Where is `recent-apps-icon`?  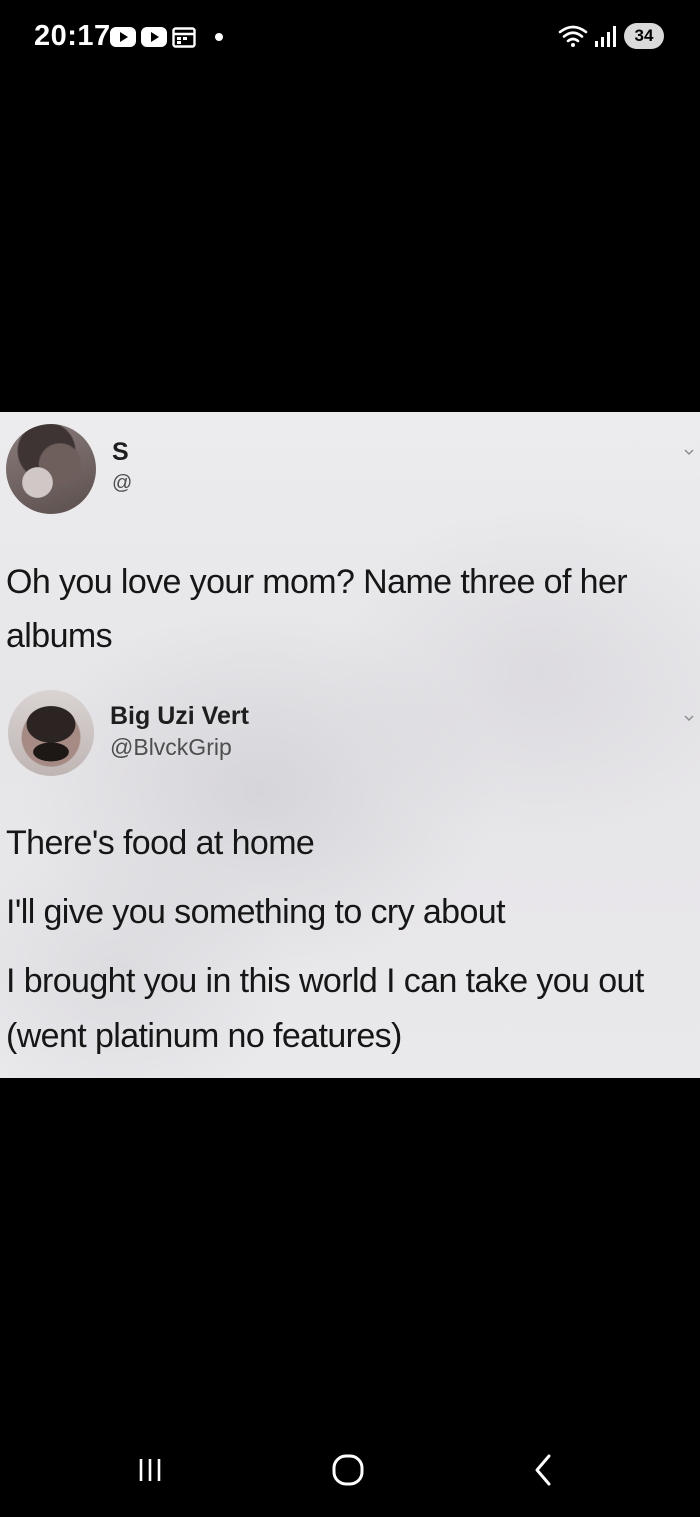 recent-apps-icon is located at coordinates (150, 1472).